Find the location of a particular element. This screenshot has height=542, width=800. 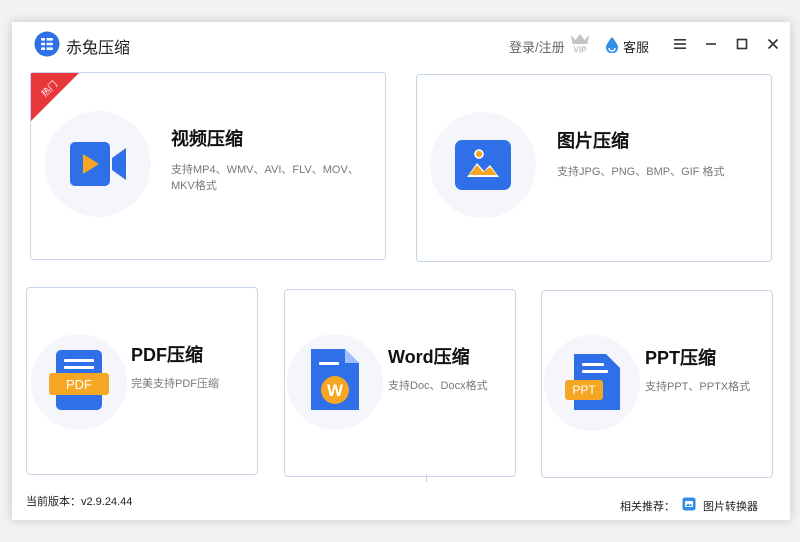

ppt-card-title: PPT压缩 is located at coordinates (681, 358).